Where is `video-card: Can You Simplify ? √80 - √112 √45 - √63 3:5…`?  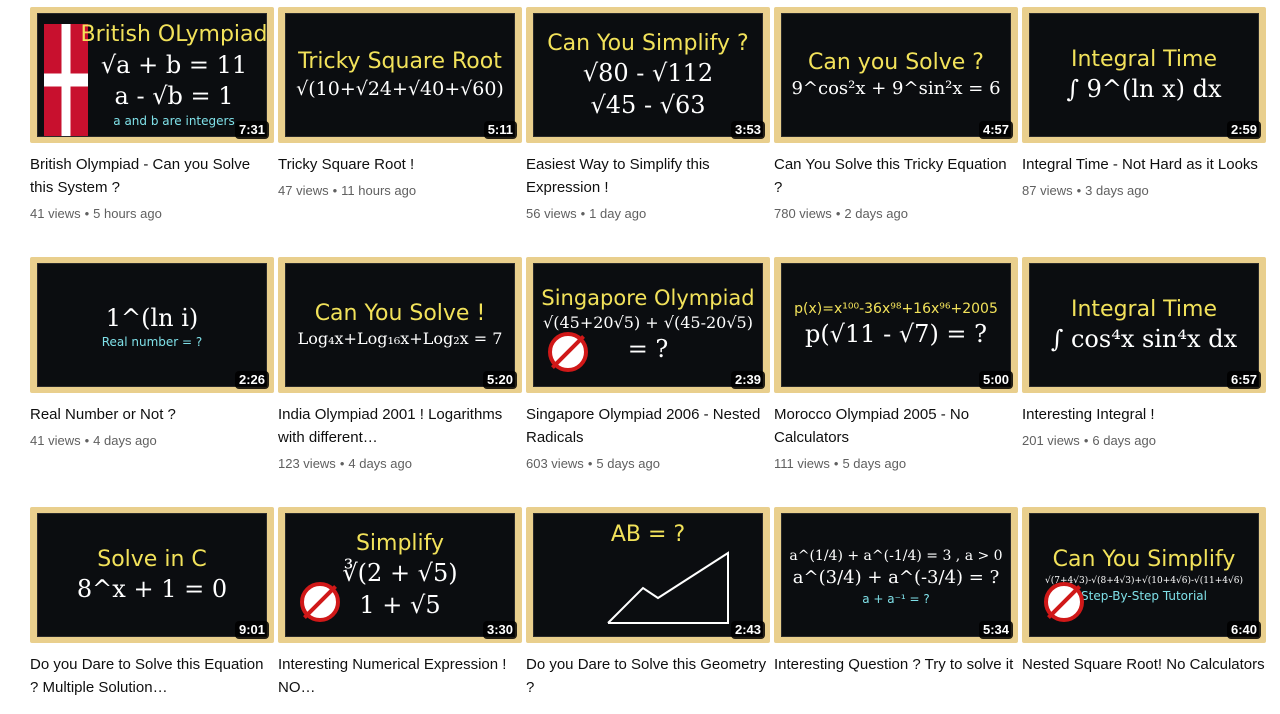
video-card: Can You Simplify ? √80 - √112 √45 - √63 3:5… is located at coordinates (648, 115).